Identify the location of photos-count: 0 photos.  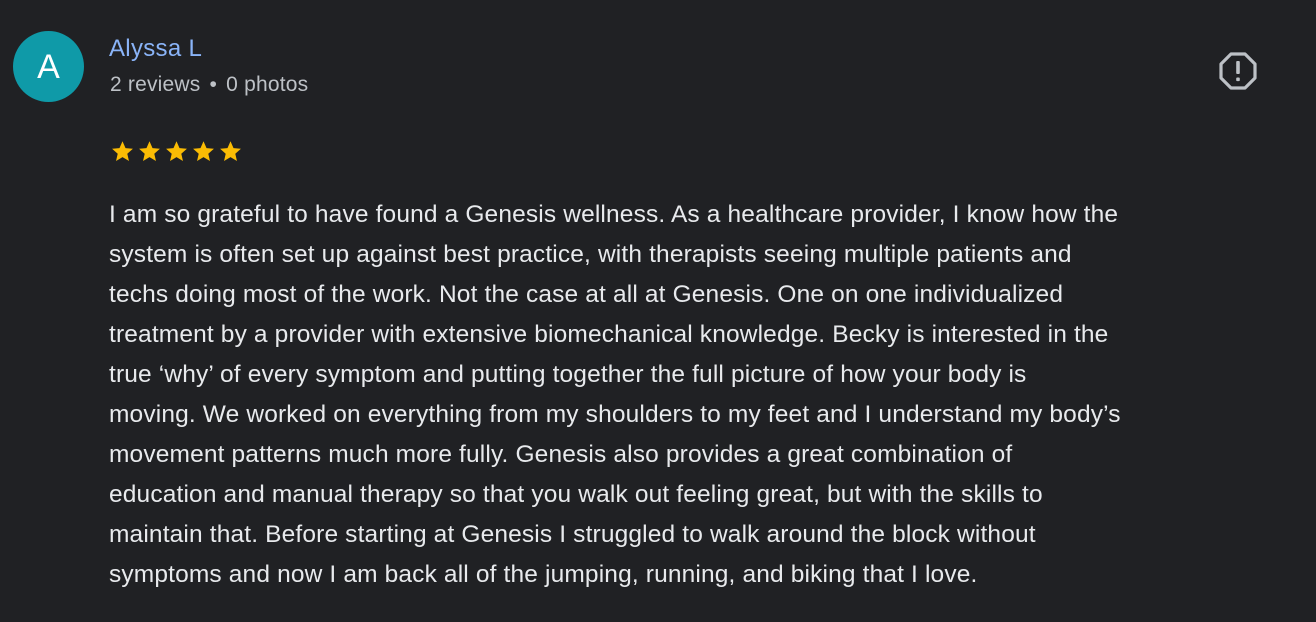
(267, 84).